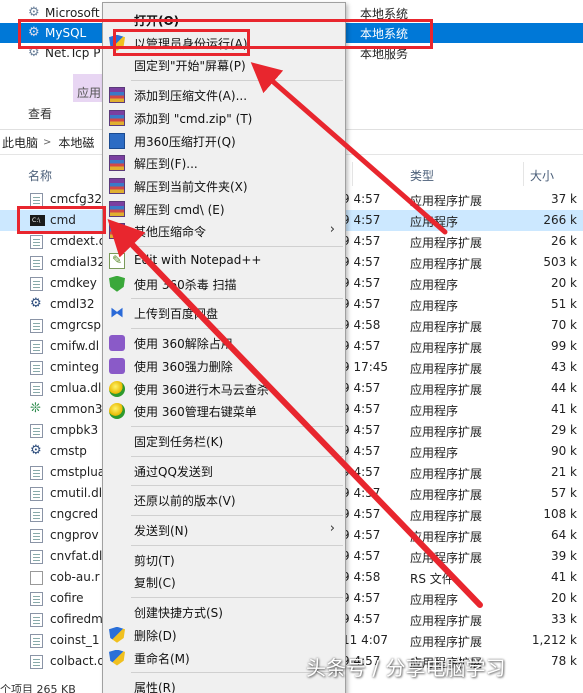 This screenshot has height=693, width=583. Describe the element at coordinates (349, 148) in the screenshot. I see `arrow-to-run-as-admin` at that location.